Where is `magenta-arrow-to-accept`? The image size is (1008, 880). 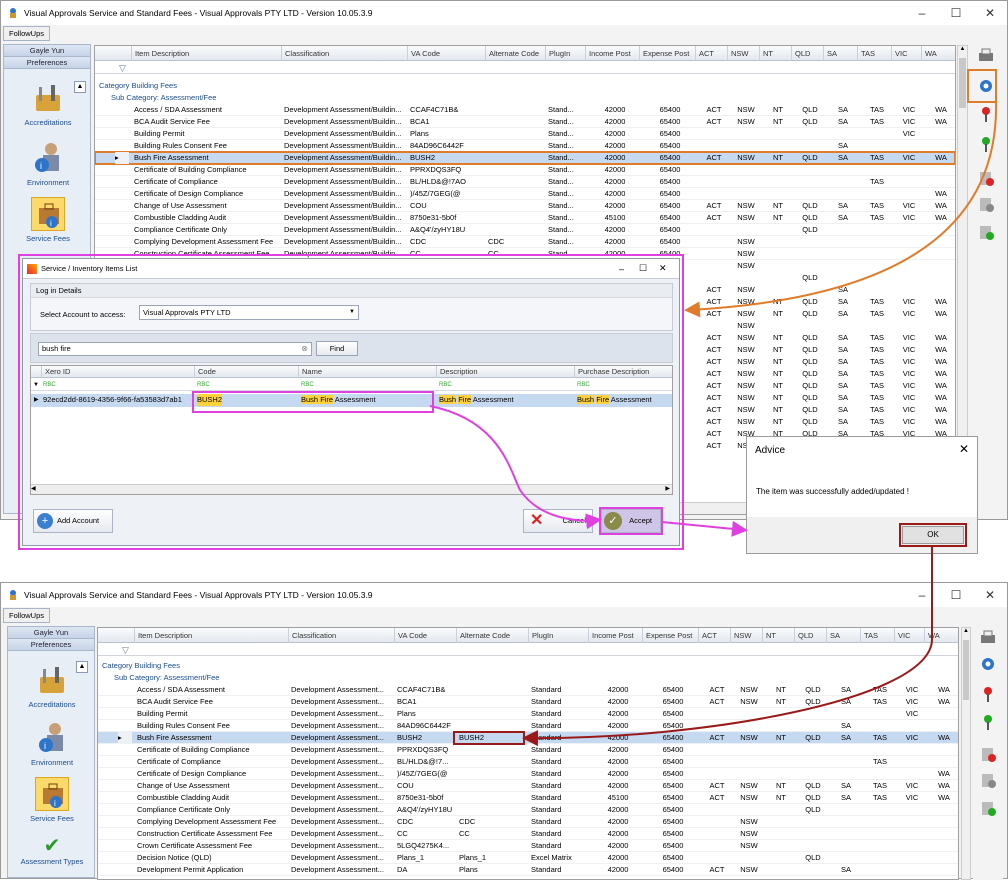
magenta-arrow-to-accept is located at coordinates (515, 467).